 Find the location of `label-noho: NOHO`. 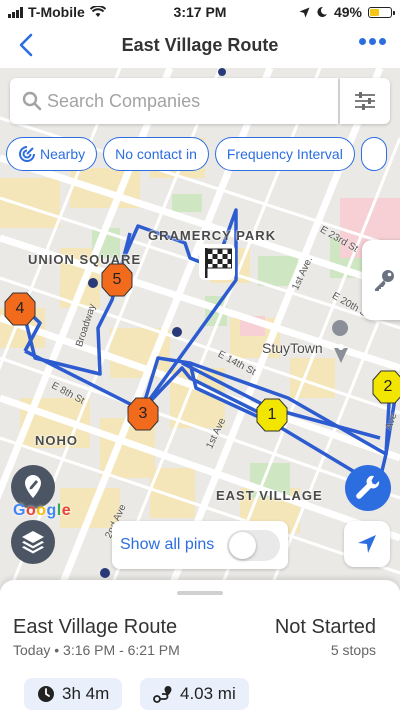

label-noho: NOHO is located at coordinates (56, 440).